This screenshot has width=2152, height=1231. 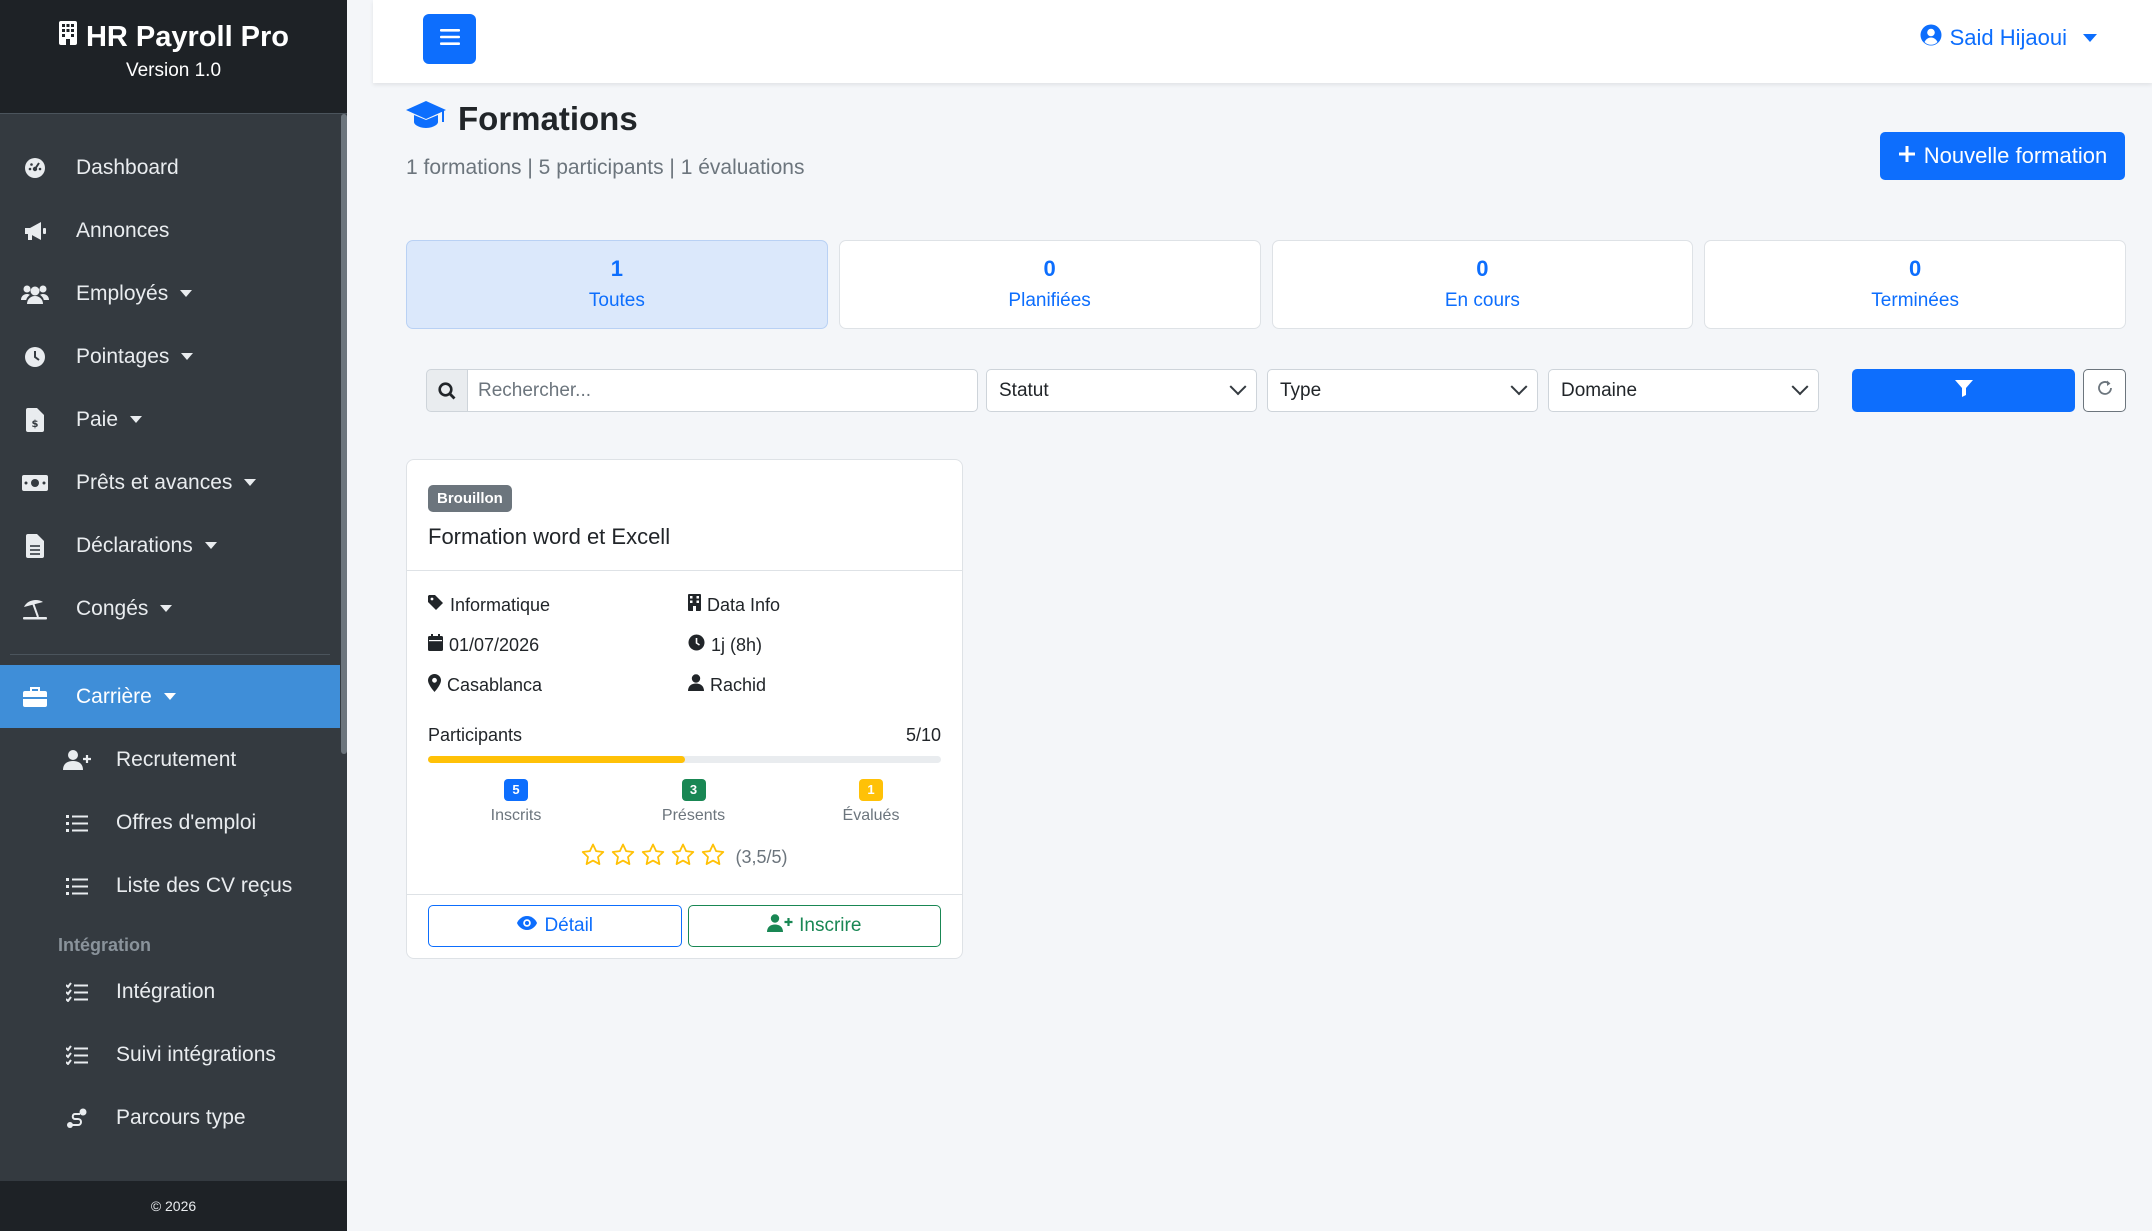 I want to click on list-icon, so click(x=77, y=823).